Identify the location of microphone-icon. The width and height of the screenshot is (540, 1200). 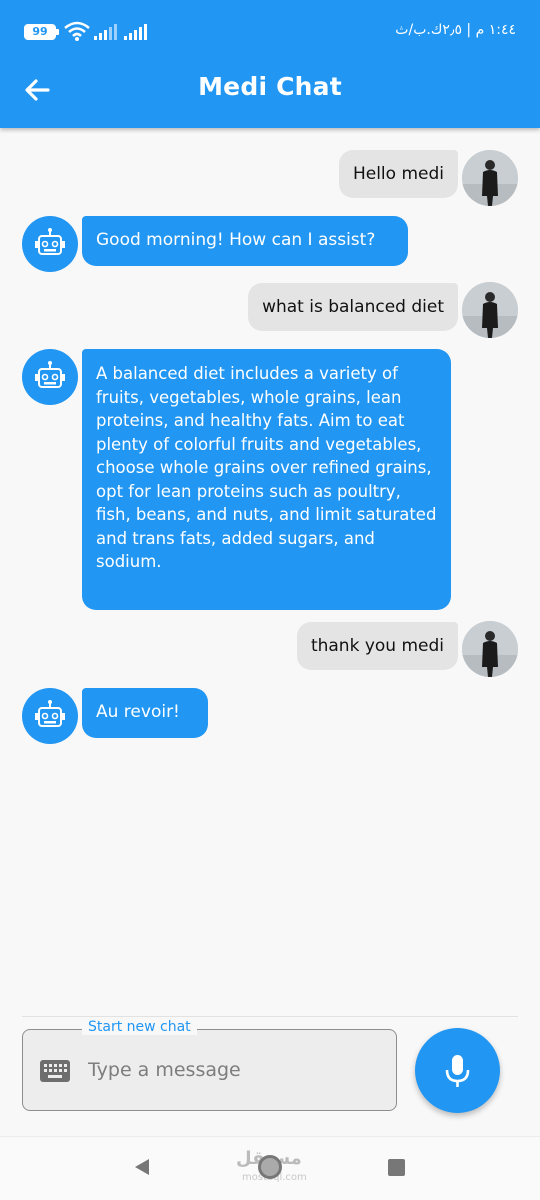
(457, 1071).